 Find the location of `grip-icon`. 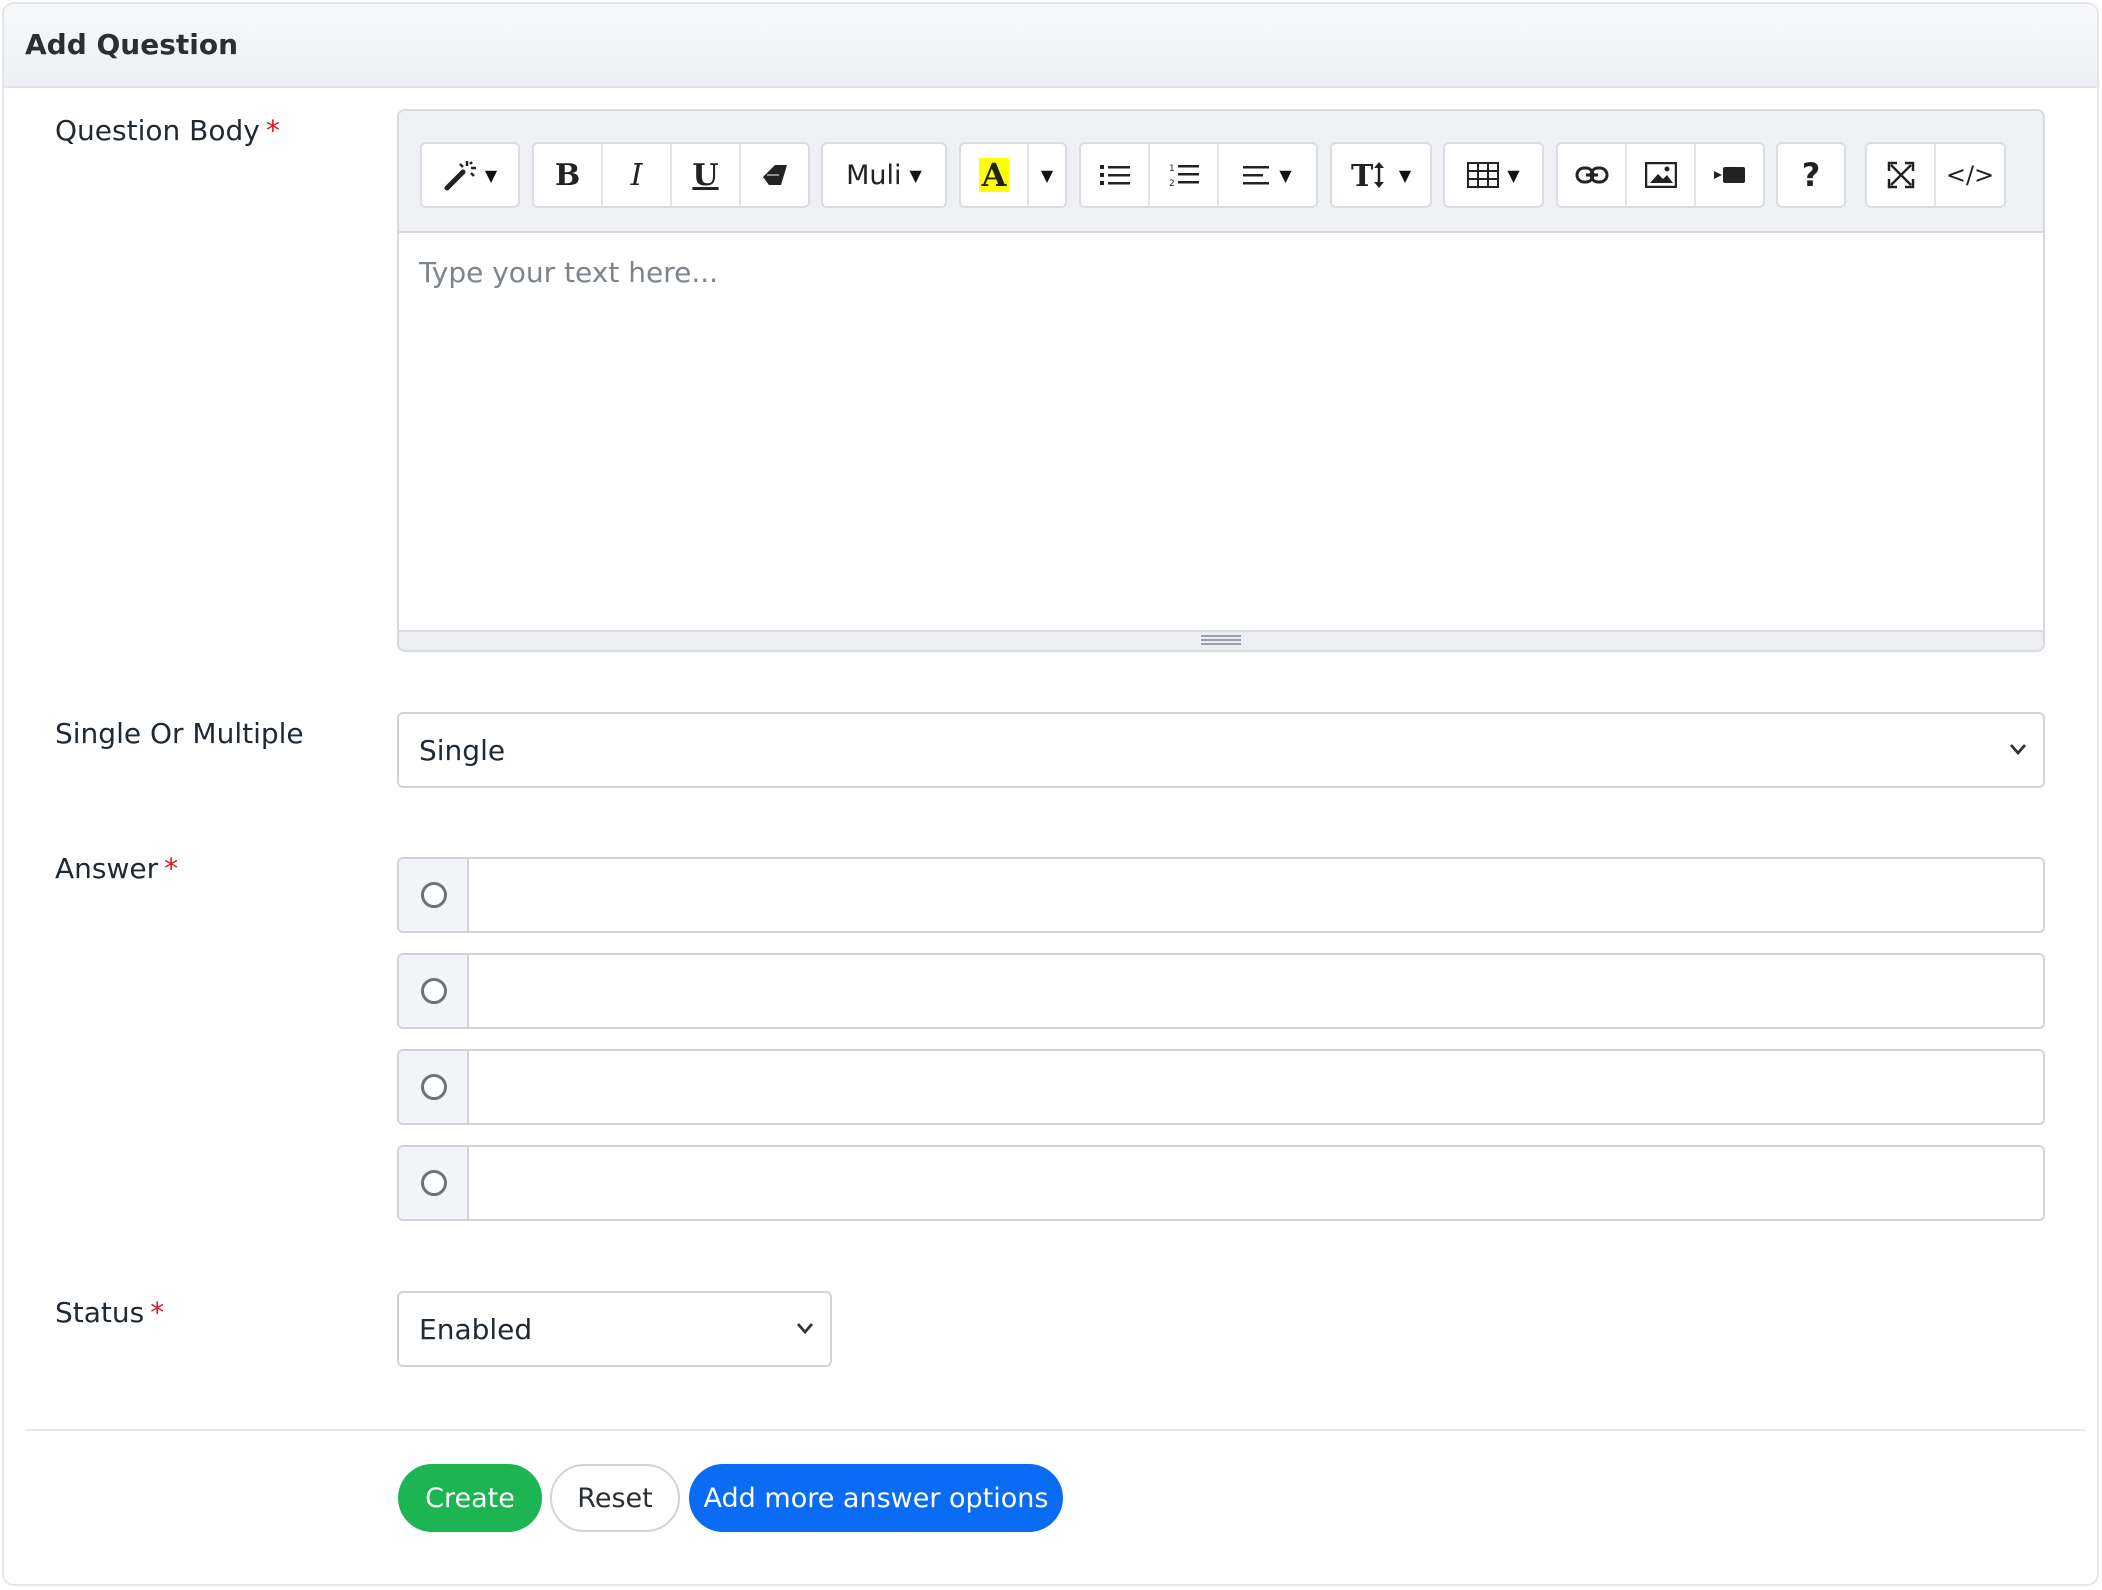

grip-icon is located at coordinates (1221, 640).